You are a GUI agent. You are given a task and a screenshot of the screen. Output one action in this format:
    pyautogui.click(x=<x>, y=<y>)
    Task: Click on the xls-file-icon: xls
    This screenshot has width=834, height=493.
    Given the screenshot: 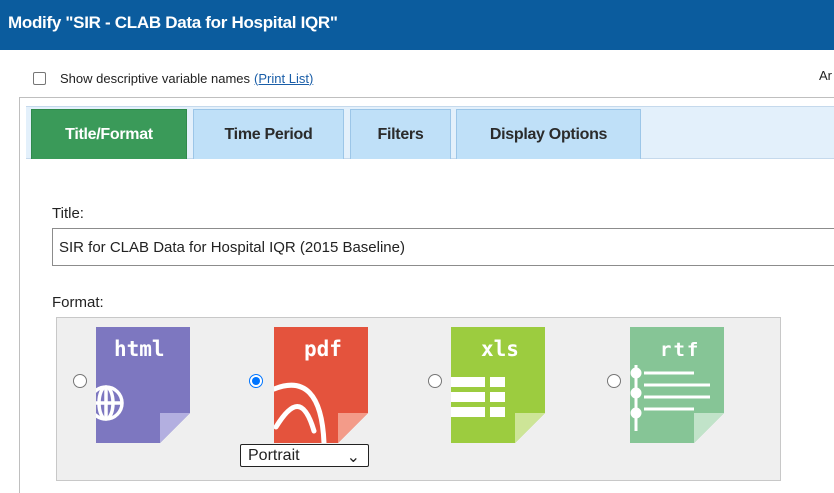 What is the action you would take?
    pyautogui.click(x=498, y=385)
    